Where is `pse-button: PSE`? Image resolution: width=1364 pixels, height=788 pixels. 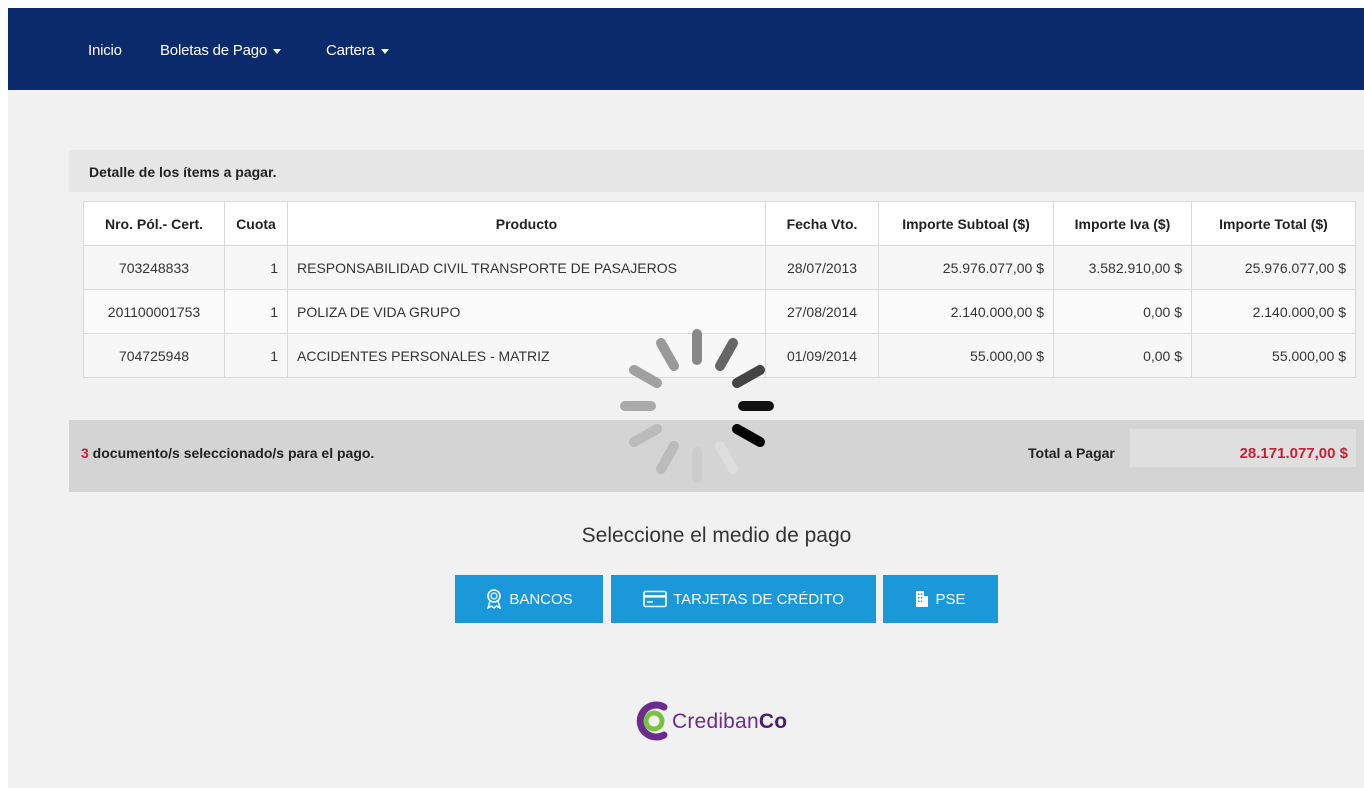 pse-button: PSE is located at coordinates (940, 599).